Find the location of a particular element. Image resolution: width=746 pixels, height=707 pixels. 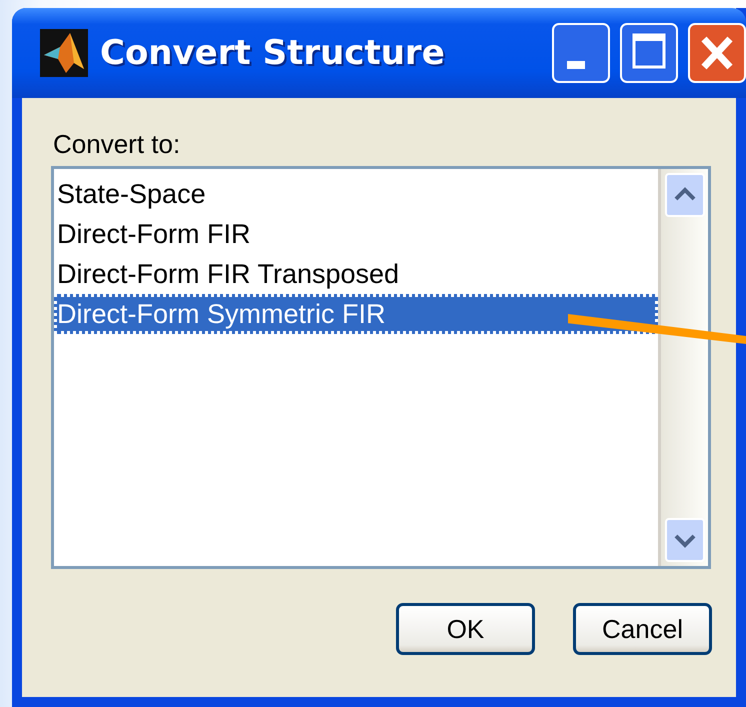

window-title: Convert Structure is located at coordinates (272, 53).